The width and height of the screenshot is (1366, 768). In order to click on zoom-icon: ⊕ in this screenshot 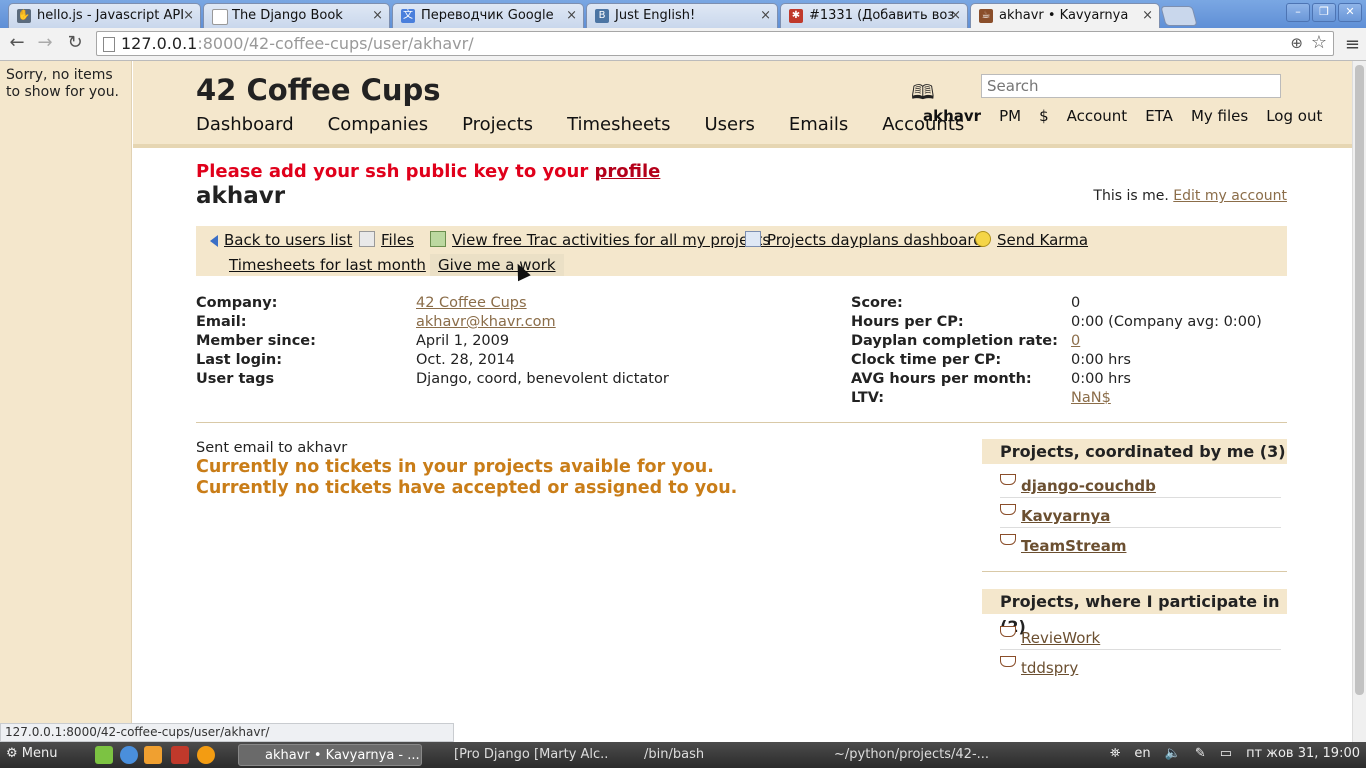, I will do `click(1296, 43)`.